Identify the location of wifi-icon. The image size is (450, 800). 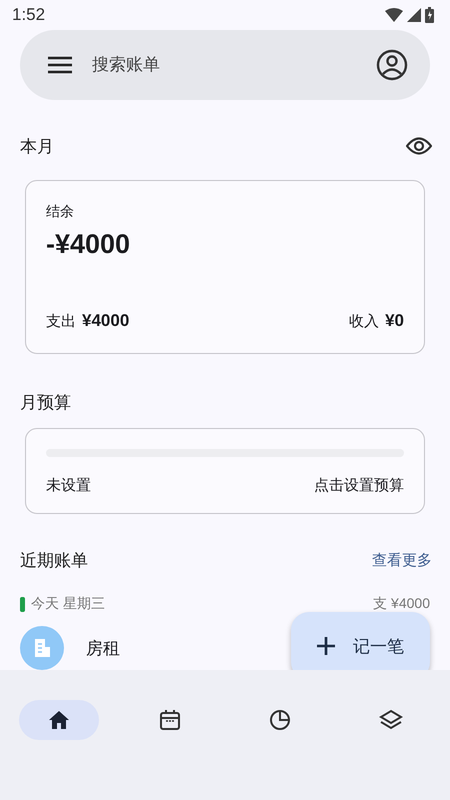
(394, 15).